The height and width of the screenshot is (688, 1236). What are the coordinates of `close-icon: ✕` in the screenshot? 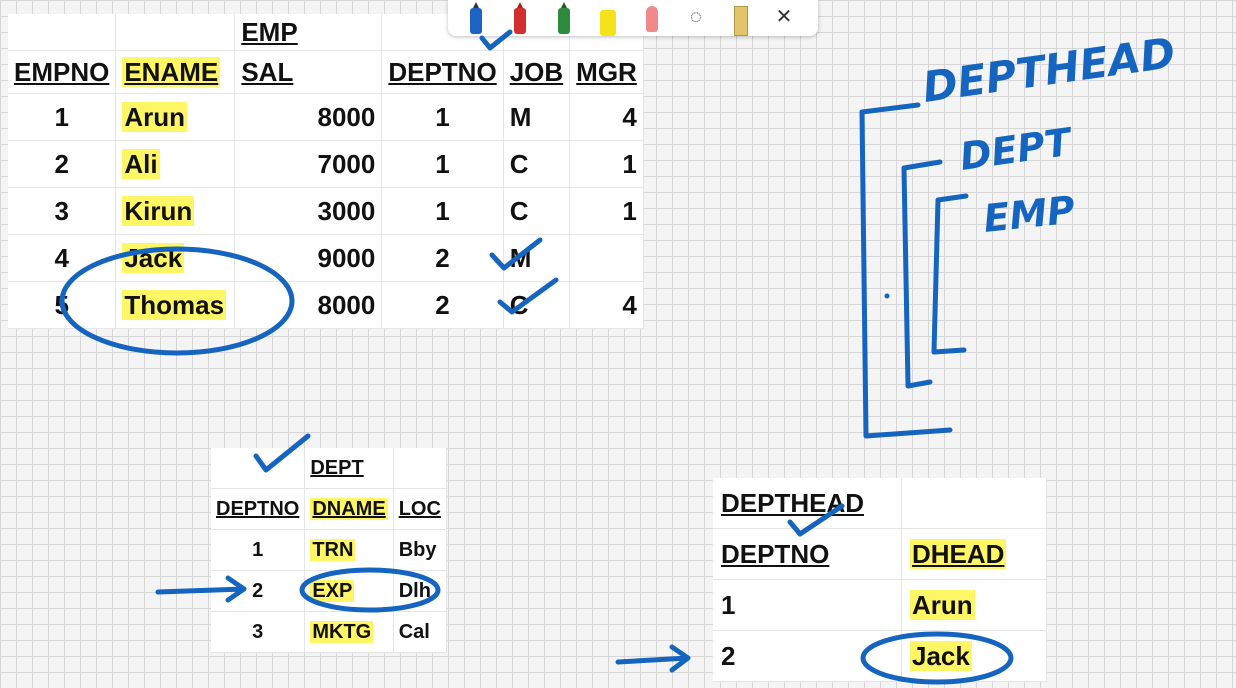 It's located at (784, 18).